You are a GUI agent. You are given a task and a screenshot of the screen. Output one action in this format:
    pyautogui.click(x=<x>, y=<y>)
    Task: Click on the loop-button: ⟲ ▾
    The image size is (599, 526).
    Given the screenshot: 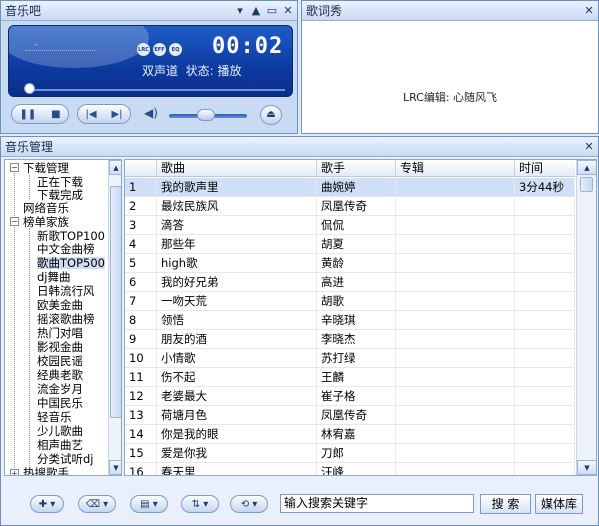 What is the action you would take?
    pyautogui.click(x=249, y=504)
    